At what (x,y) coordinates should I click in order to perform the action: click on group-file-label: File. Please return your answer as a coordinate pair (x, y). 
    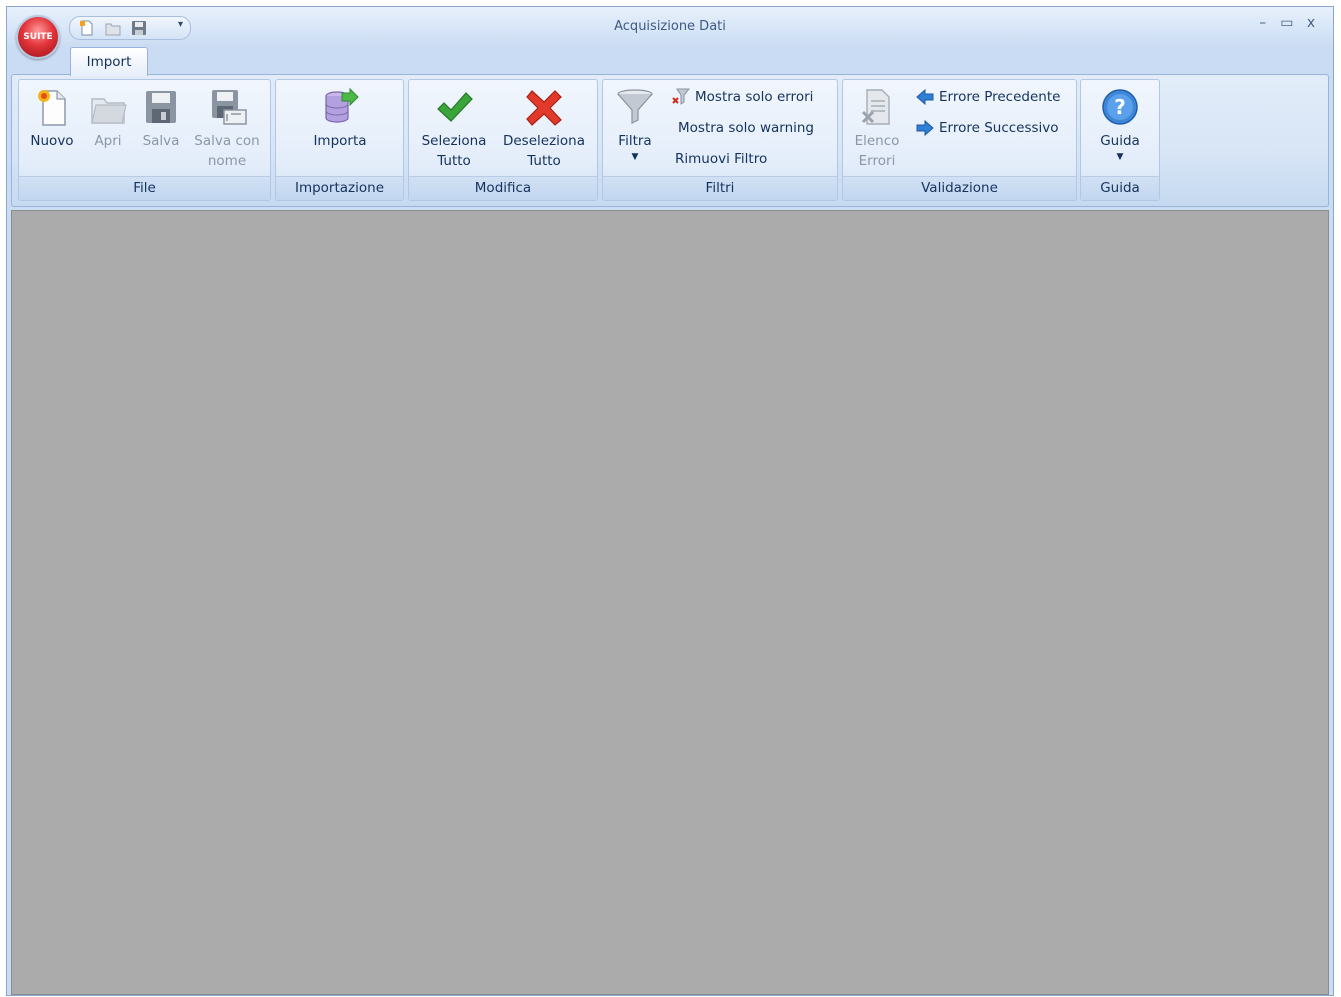
    Looking at the image, I should click on (144, 188).